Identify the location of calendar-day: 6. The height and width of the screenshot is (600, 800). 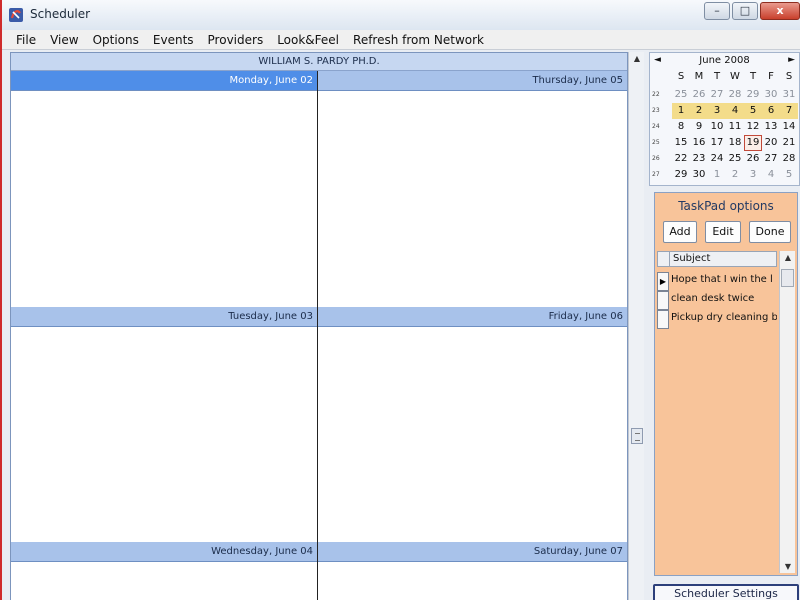
(771, 111).